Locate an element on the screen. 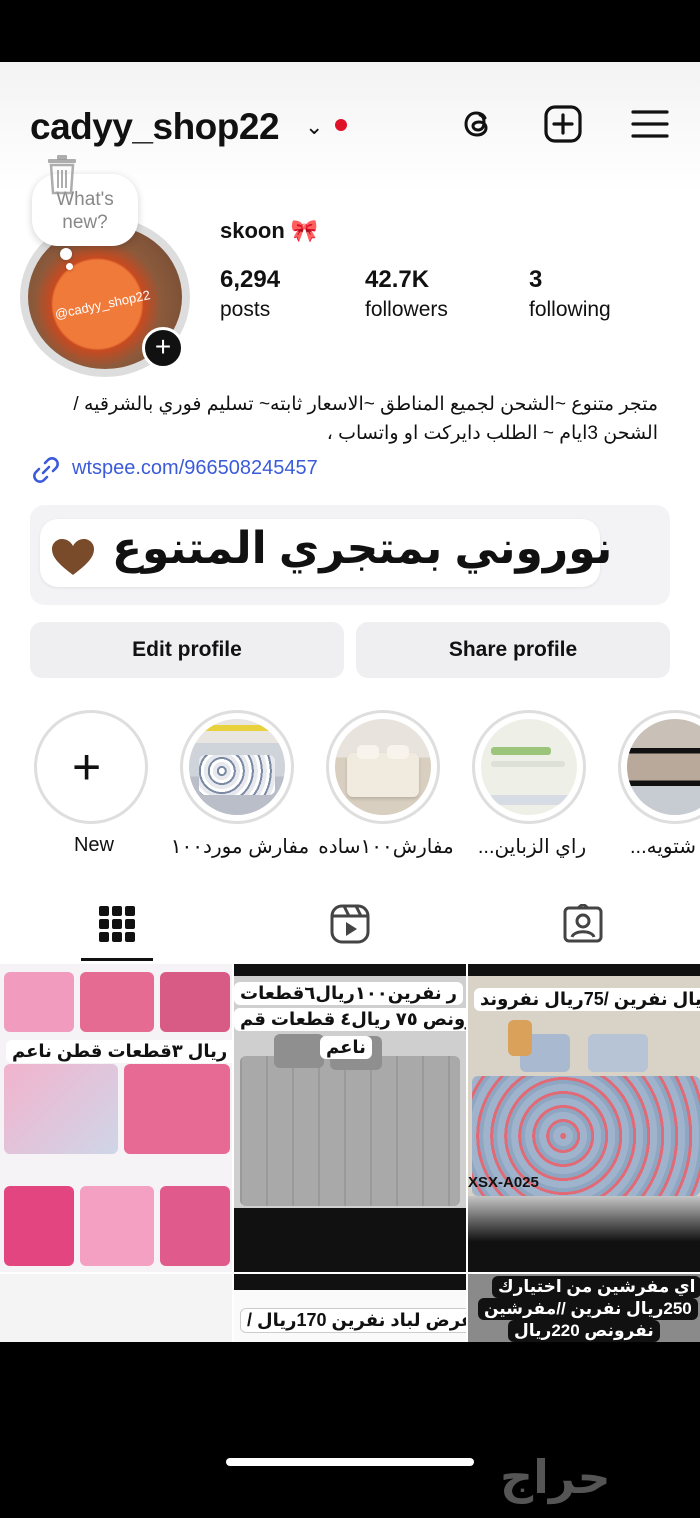  post-label: ر نفرين١٠٠ريال٦قطعات is located at coordinates (349, 993).